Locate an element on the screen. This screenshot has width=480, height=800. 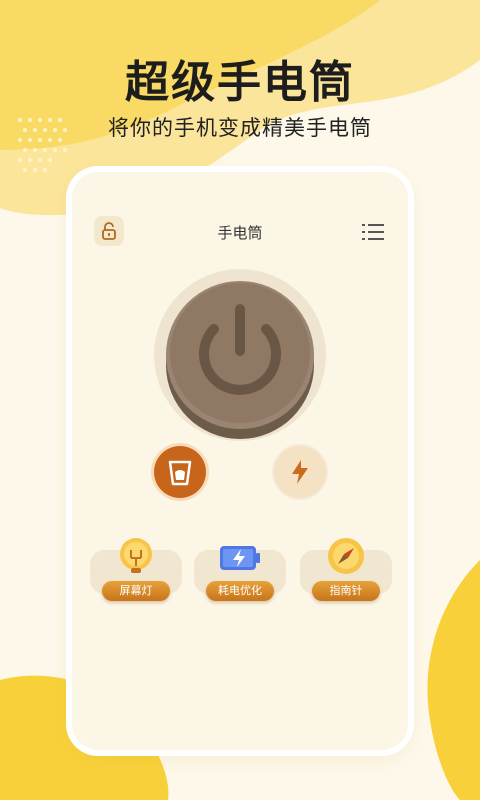
battery-icon is located at coordinates (240, 558).